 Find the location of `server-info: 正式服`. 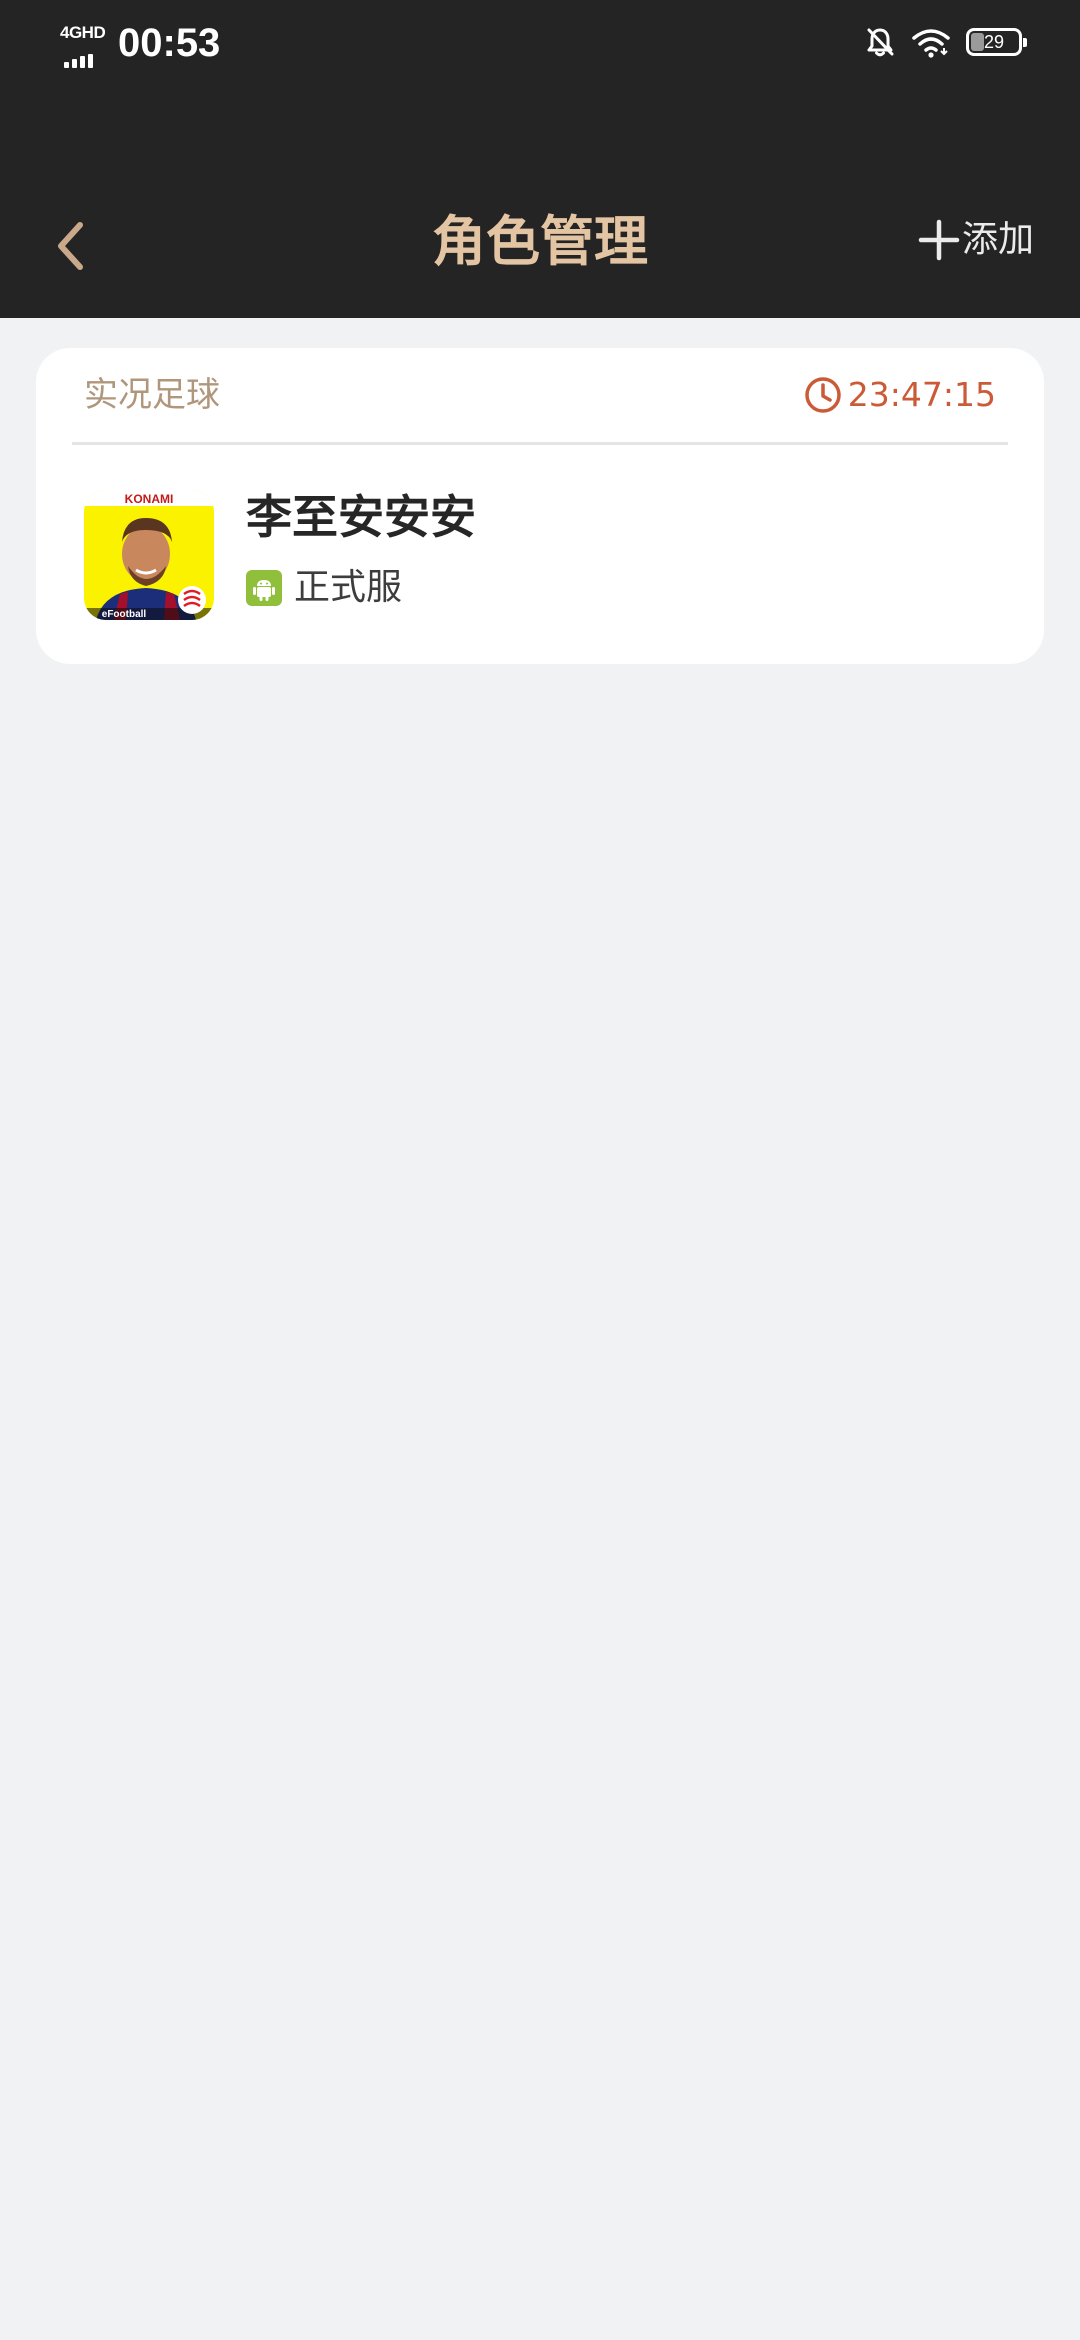

server-info: 正式服 is located at coordinates (324, 588).